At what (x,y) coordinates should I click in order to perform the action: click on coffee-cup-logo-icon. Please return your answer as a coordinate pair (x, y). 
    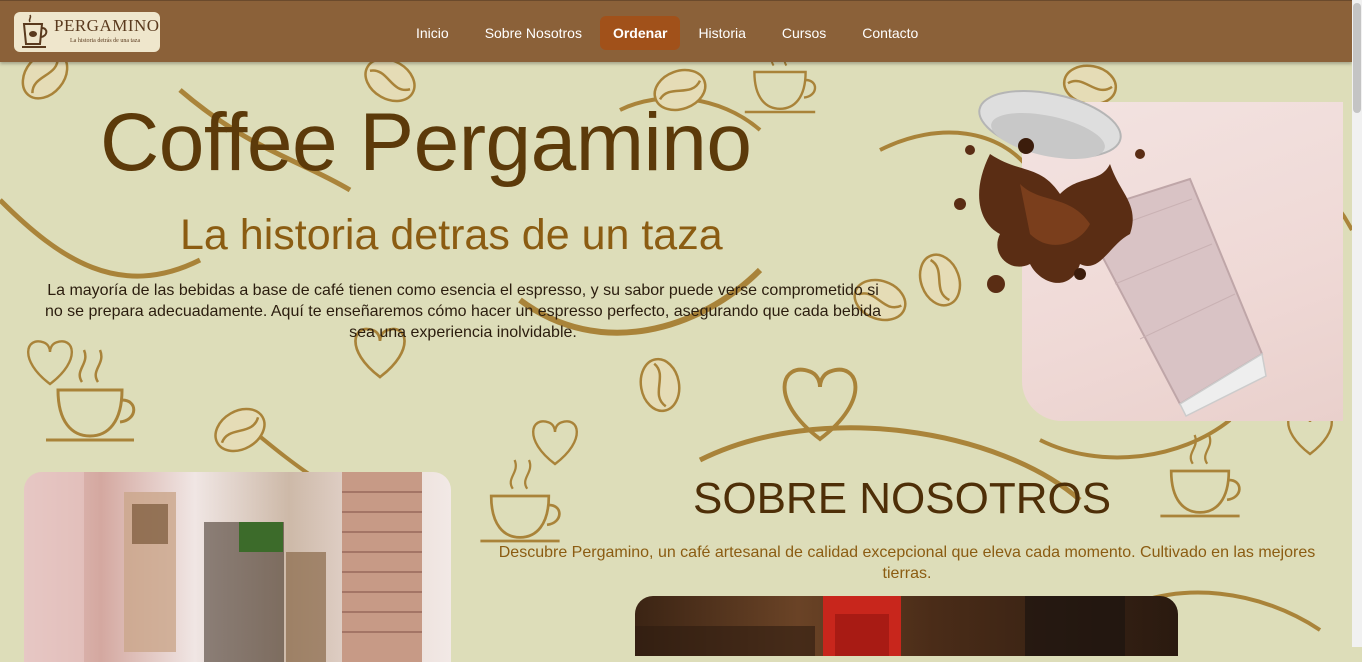
    Looking at the image, I should click on (35, 31).